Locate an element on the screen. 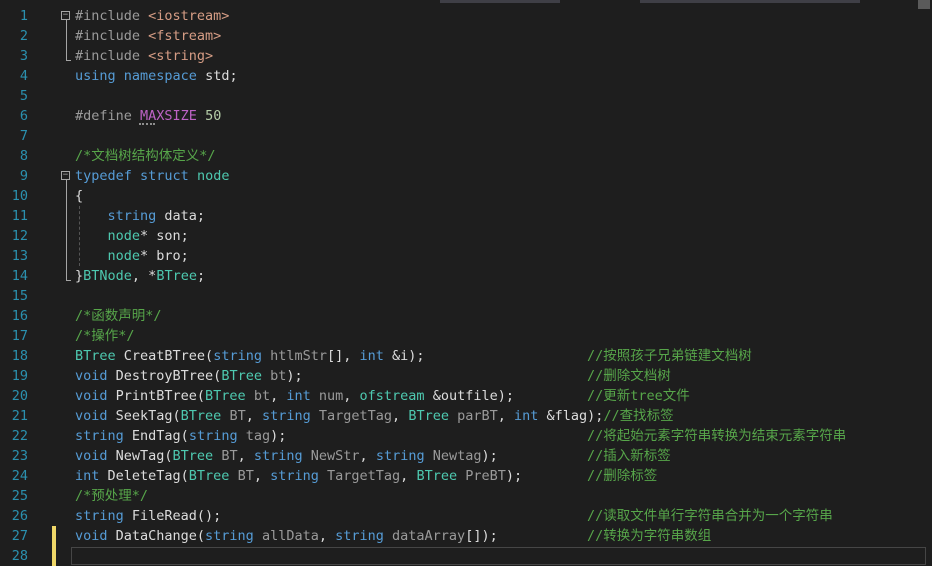  line-number: 15 is located at coordinates (19, 296).